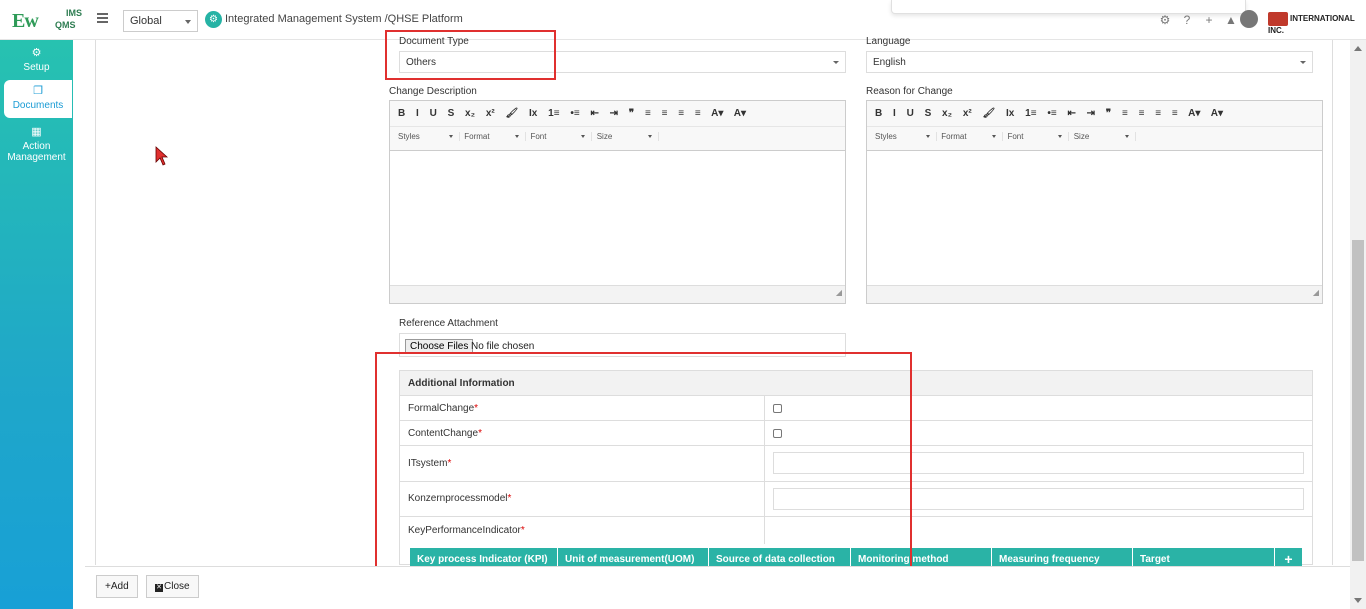  I want to click on action-bar, so click(717, 587).